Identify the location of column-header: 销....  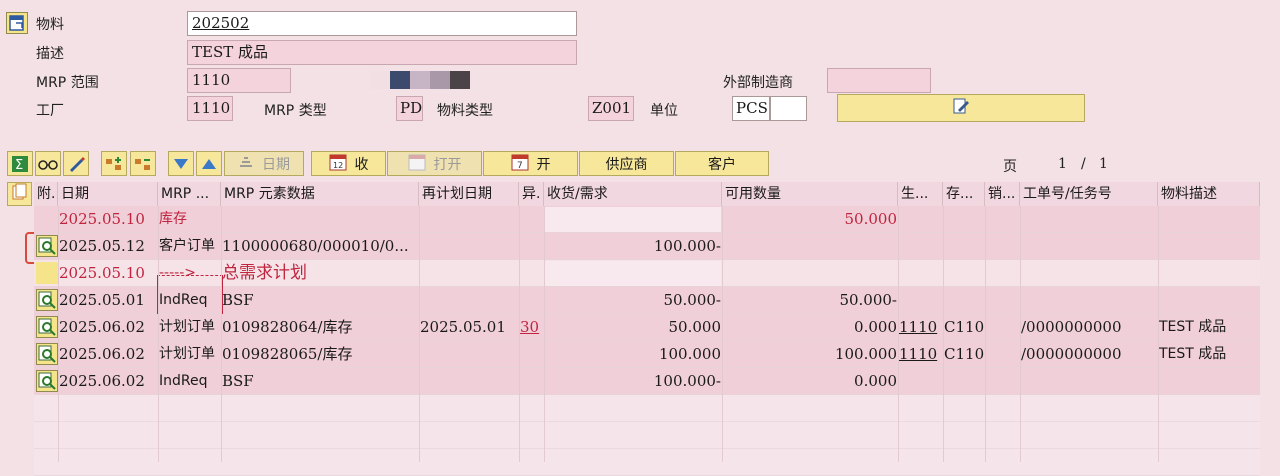
(1002, 194).